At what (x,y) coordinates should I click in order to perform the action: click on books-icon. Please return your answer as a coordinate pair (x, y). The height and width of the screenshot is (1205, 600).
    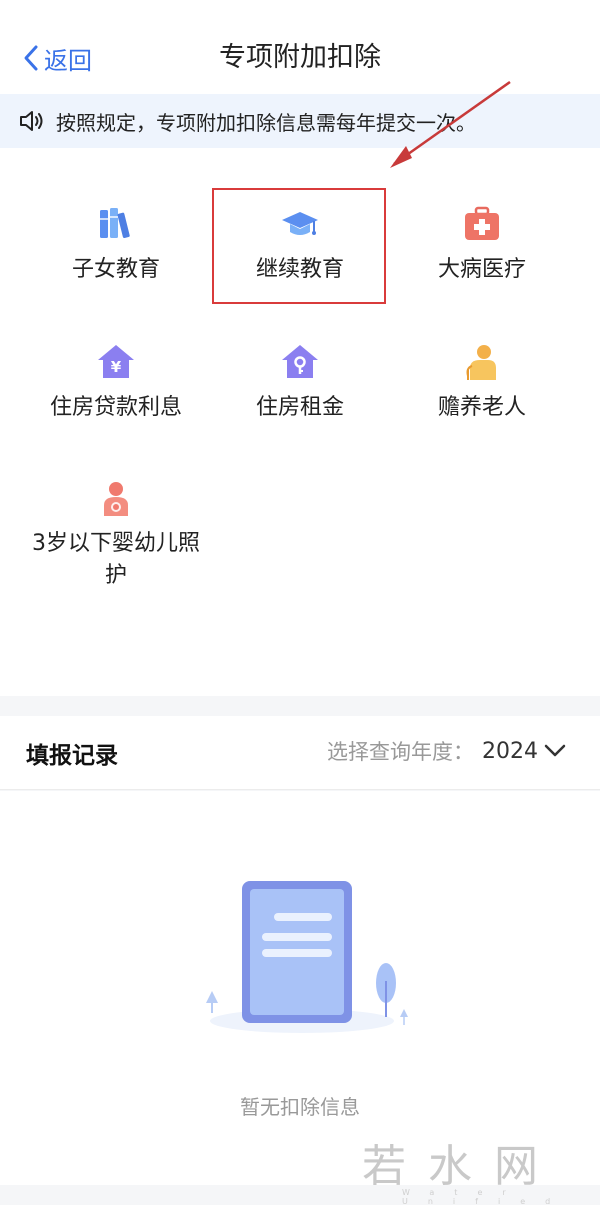
    Looking at the image, I should click on (115, 223).